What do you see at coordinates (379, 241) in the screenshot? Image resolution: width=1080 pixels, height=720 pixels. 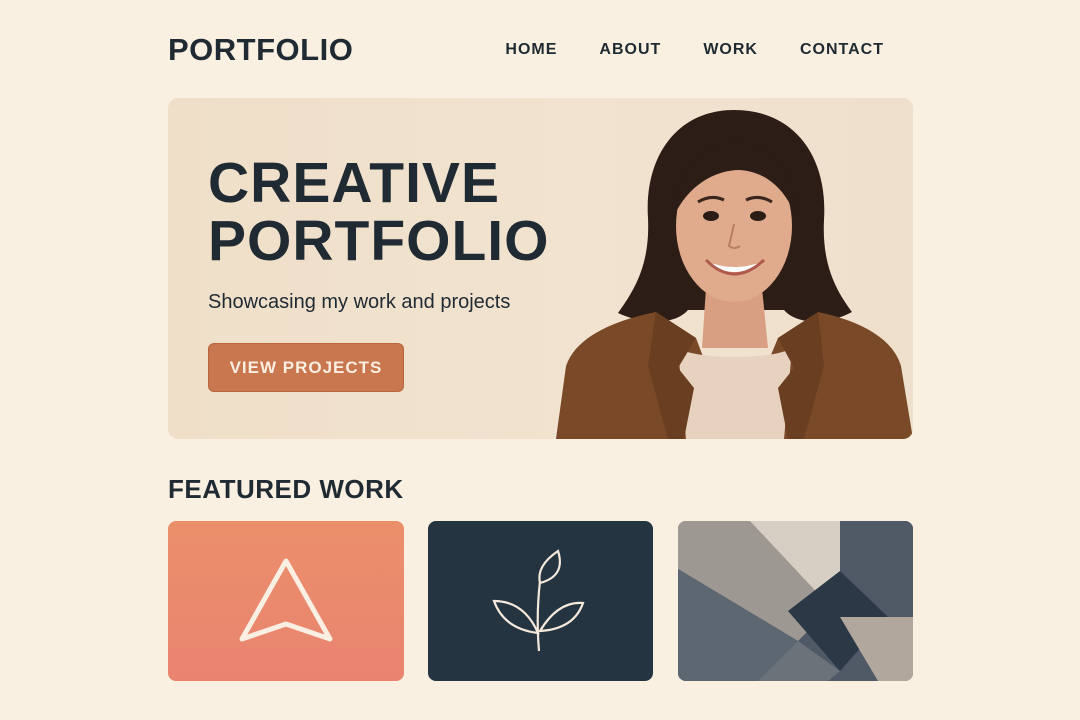 I see `hero-title-line-2: PORTFOLIO` at bounding box center [379, 241].